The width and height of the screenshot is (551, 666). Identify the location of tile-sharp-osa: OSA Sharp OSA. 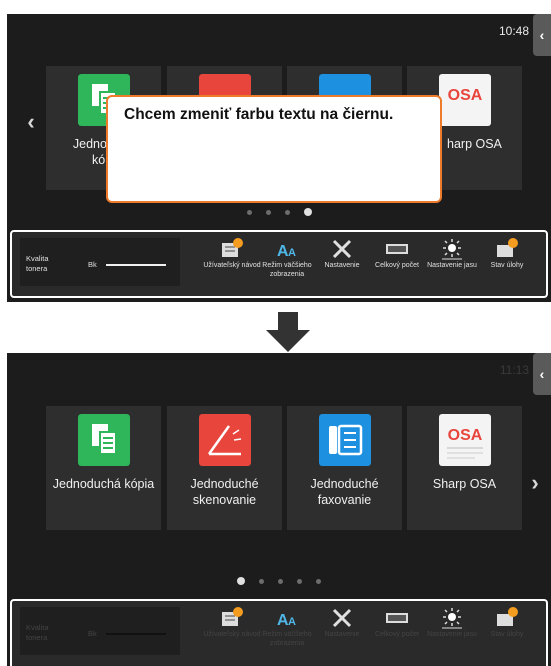
(464, 468).